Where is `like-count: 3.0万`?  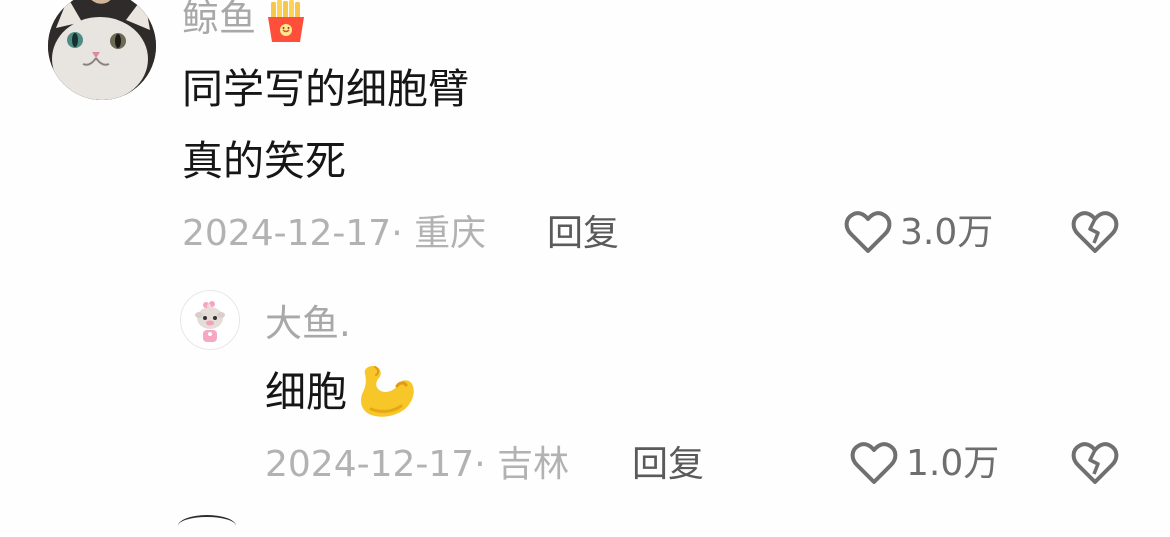
like-count: 3.0万 is located at coordinates (947, 232).